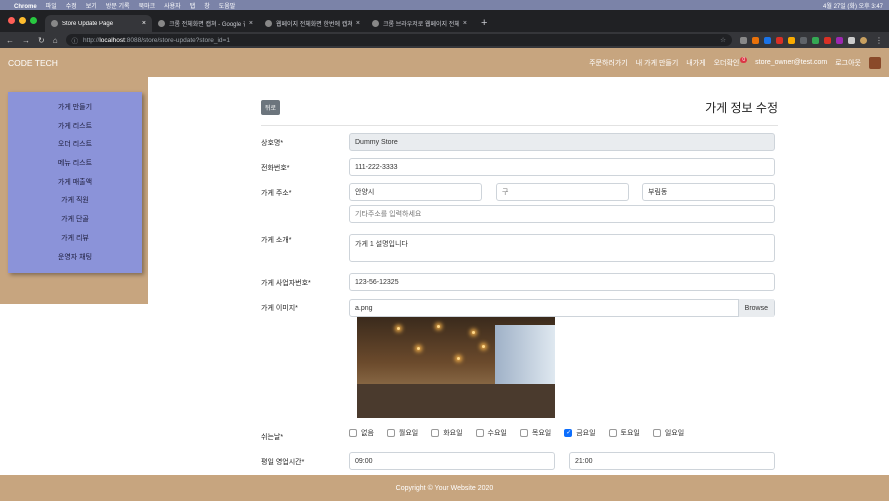  I want to click on holiday-option: 금요일, so click(580, 433).